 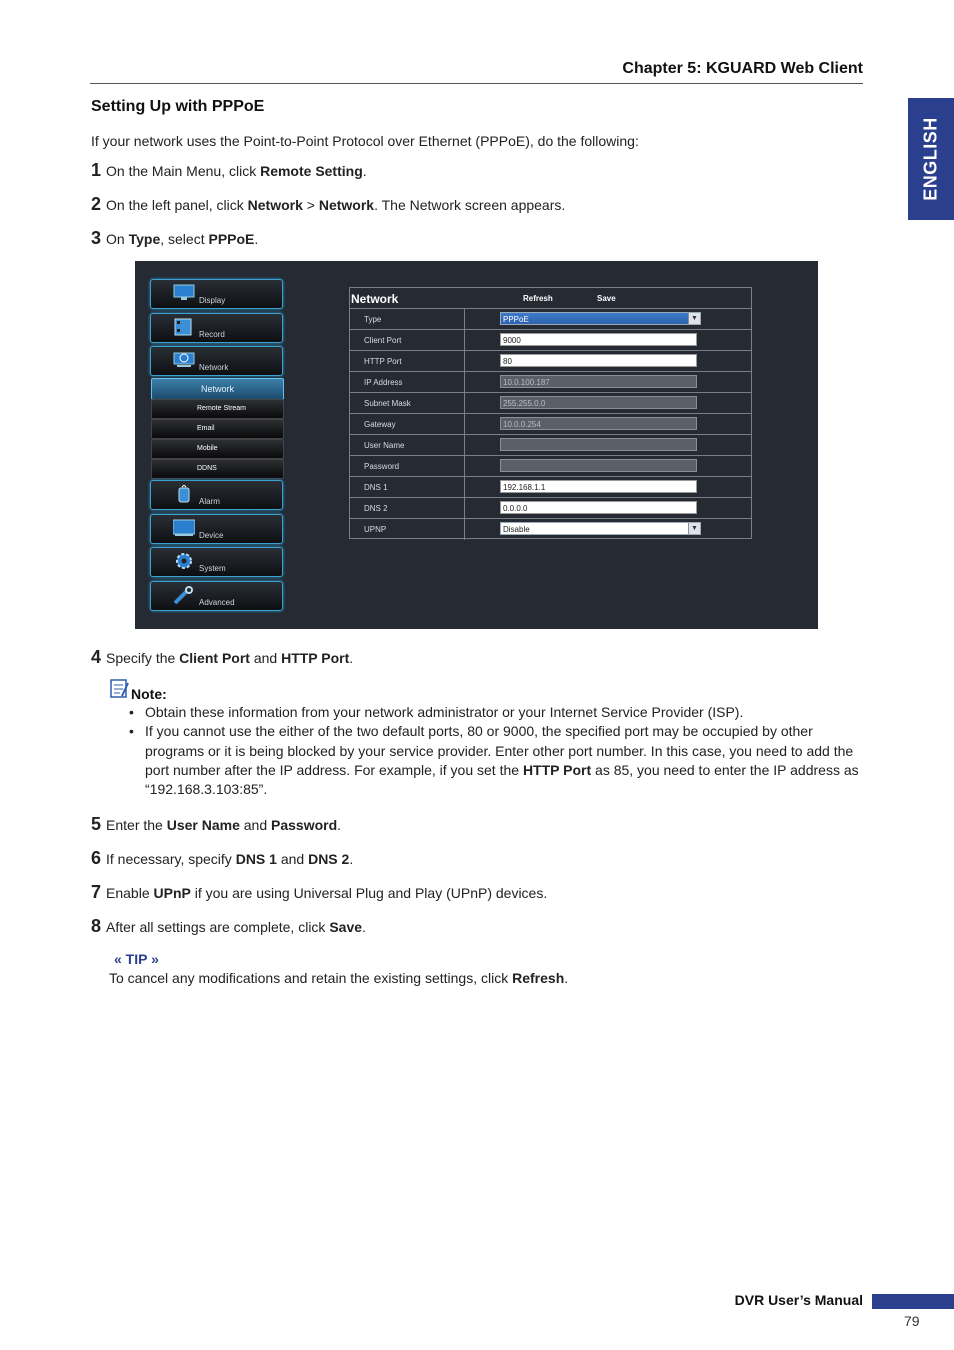 I want to click on tip-body: ., so click(x=566, y=978).